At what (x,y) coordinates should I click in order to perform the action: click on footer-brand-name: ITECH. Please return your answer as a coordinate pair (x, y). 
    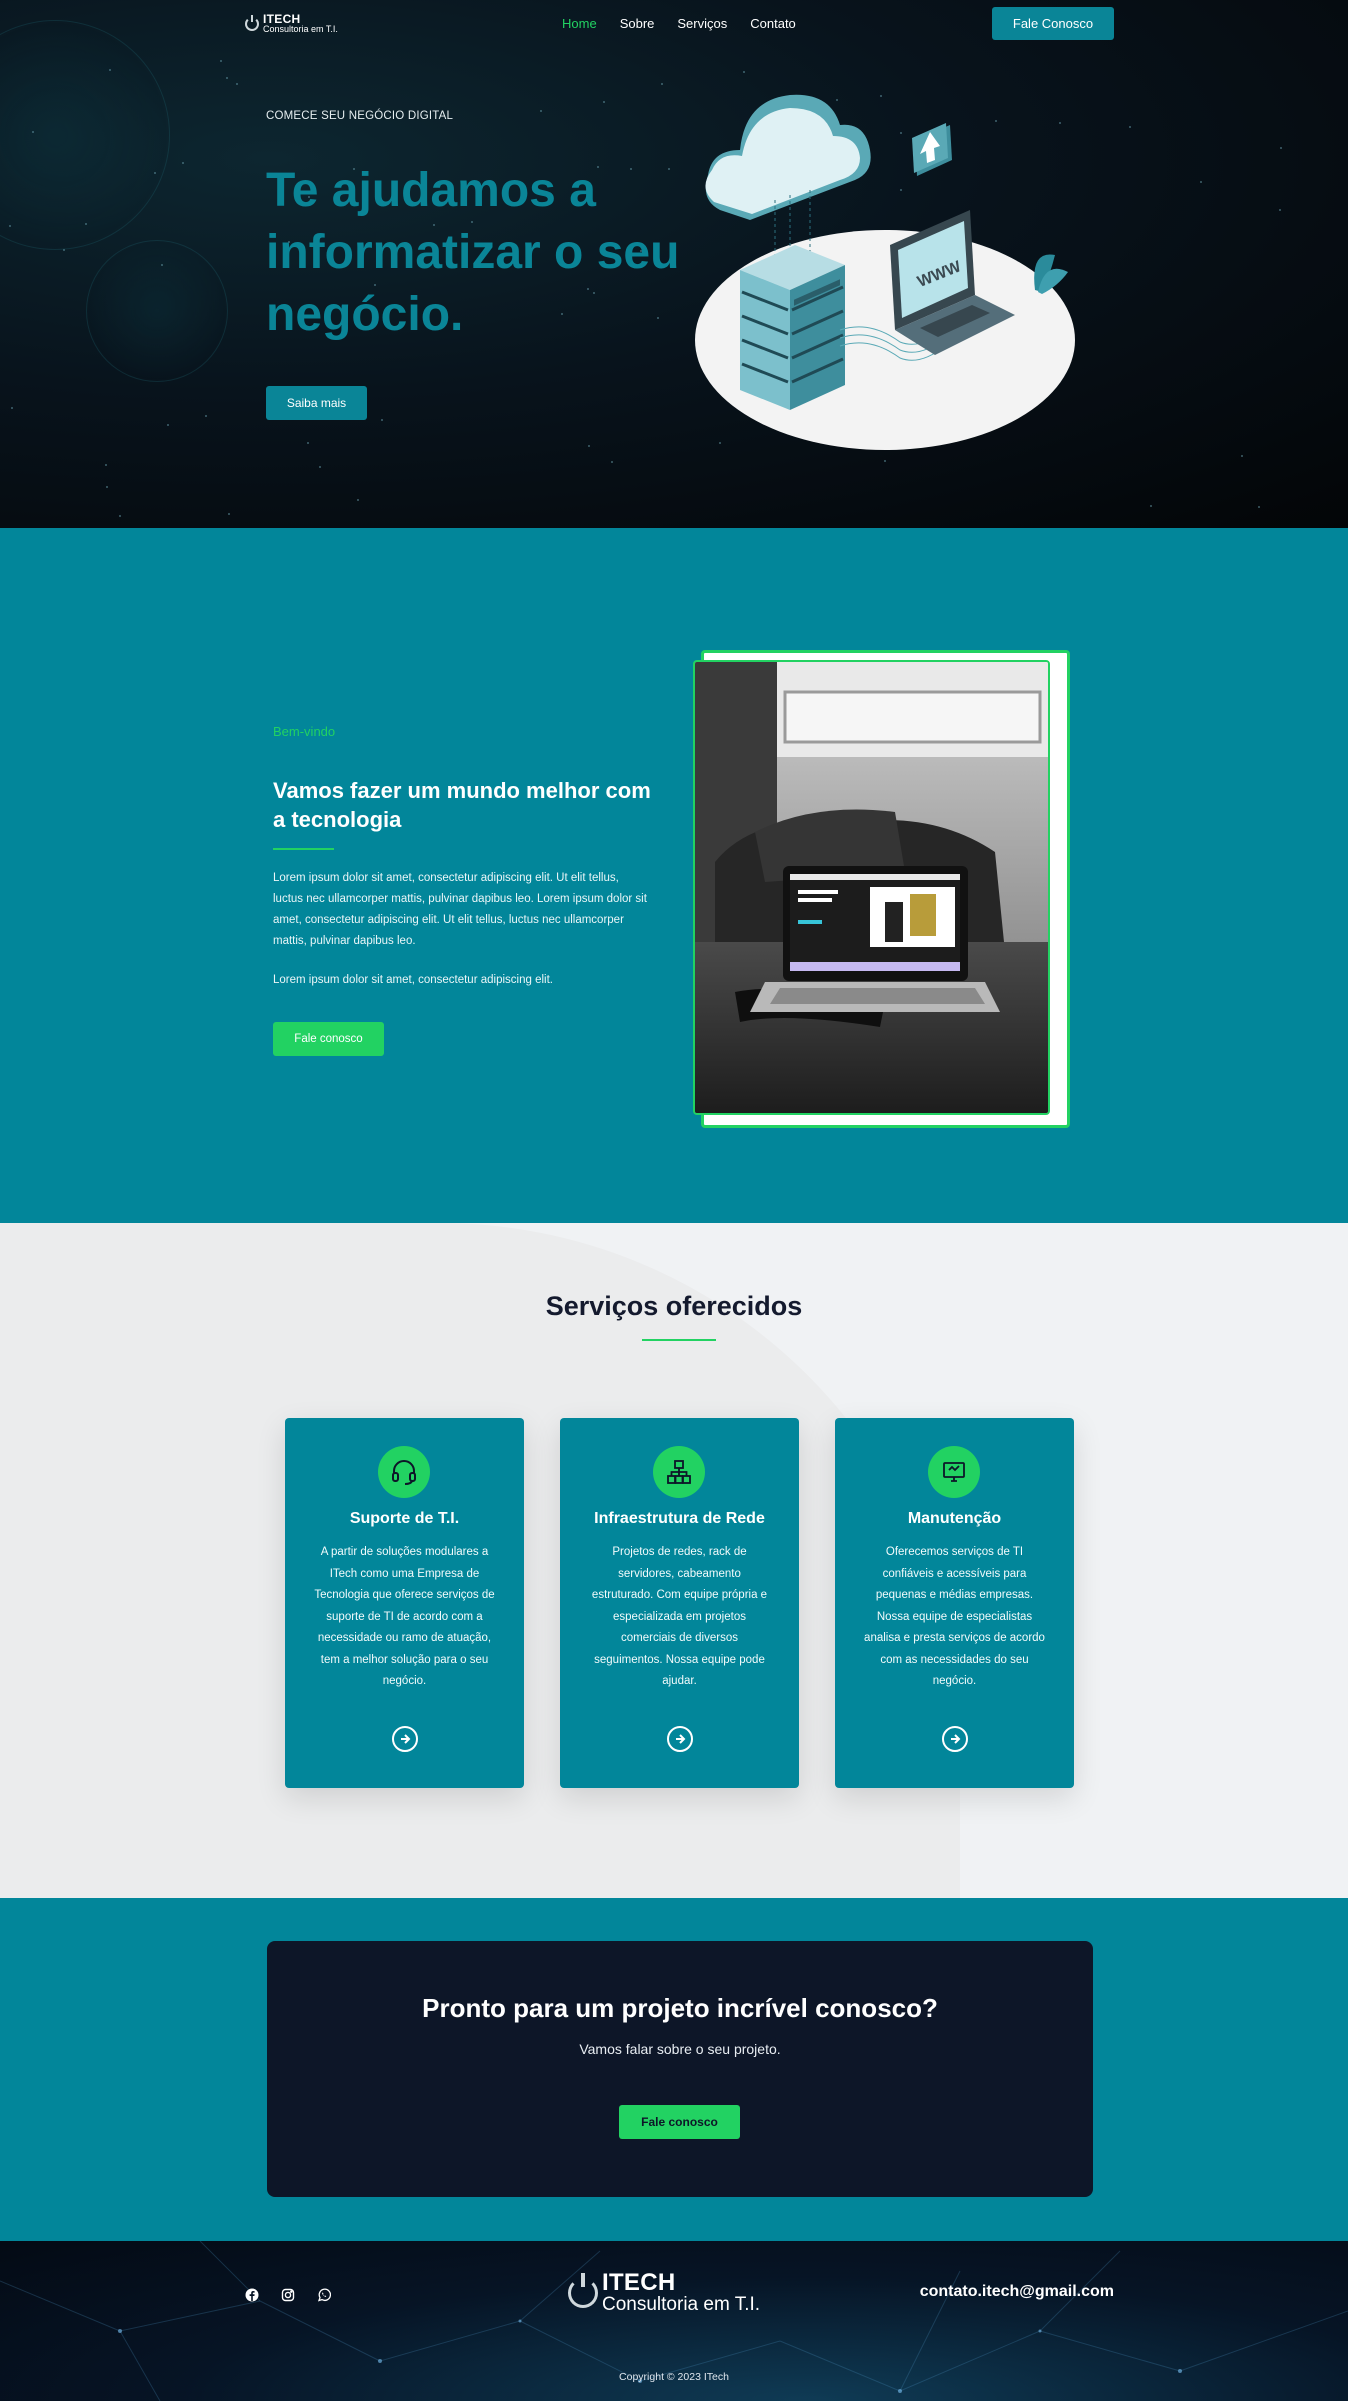
    Looking at the image, I should click on (639, 2282).